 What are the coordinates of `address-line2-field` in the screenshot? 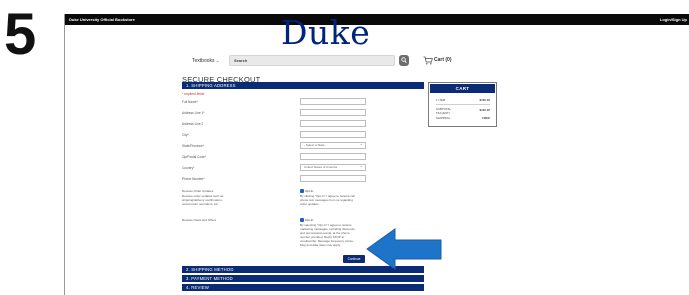 It's located at (333, 123).